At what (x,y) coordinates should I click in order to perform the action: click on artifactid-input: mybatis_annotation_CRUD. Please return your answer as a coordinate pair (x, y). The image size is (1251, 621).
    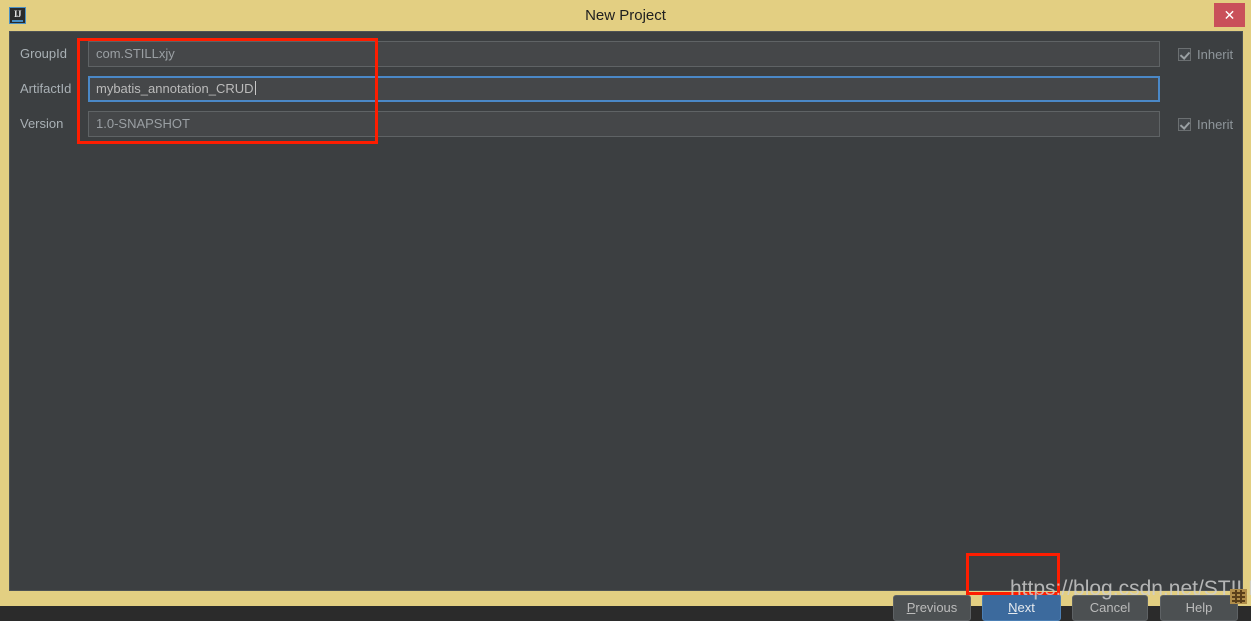
    Looking at the image, I should click on (624, 89).